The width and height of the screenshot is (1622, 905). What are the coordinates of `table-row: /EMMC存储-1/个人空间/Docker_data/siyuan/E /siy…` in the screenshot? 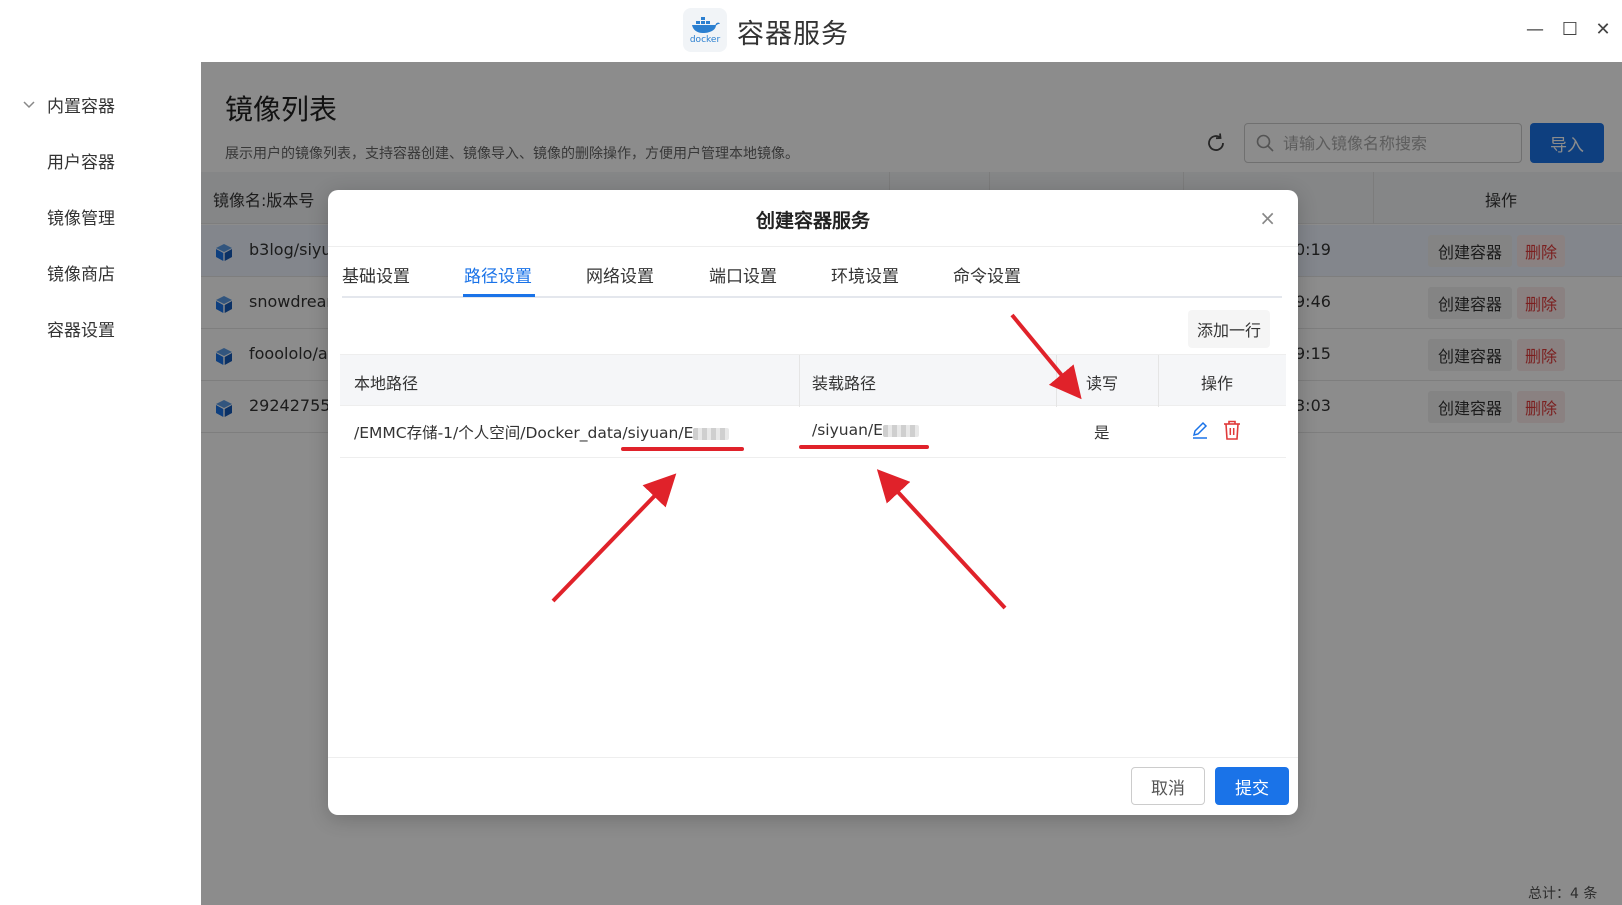 It's located at (813, 432).